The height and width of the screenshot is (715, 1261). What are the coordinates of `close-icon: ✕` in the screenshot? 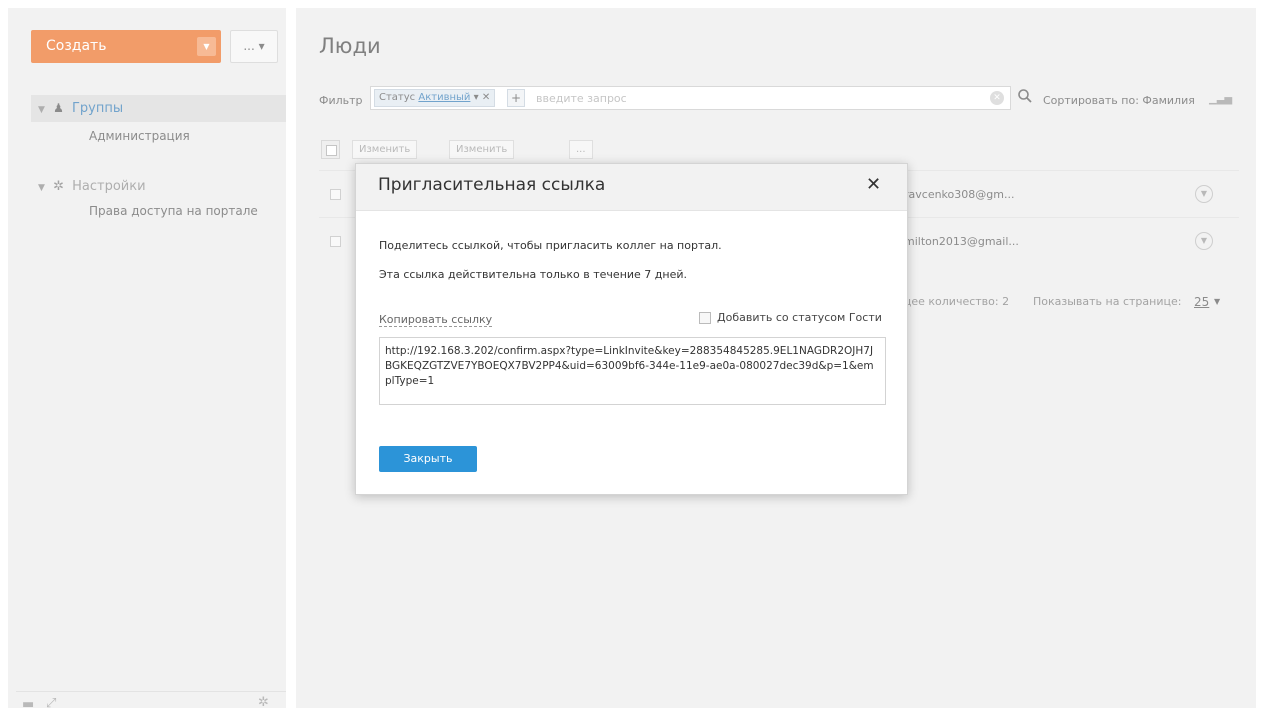 It's located at (873, 185).